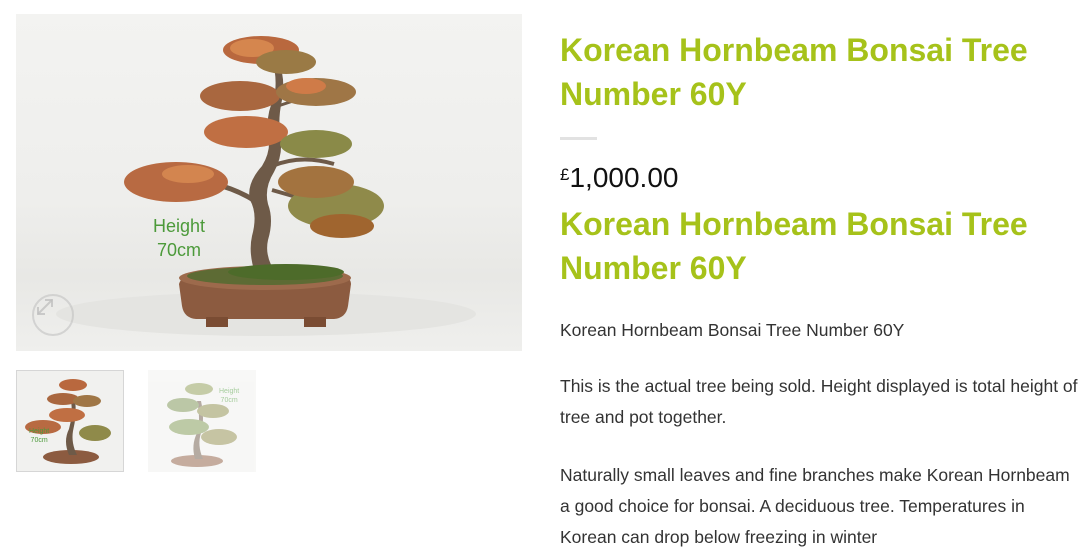 The image size is (1089, 553). Describe the element at coordinates (794, 246) in the screenshot. I see `description-heading: Korean Hornbeam Bonsai Tree Number 60Y` at that location.